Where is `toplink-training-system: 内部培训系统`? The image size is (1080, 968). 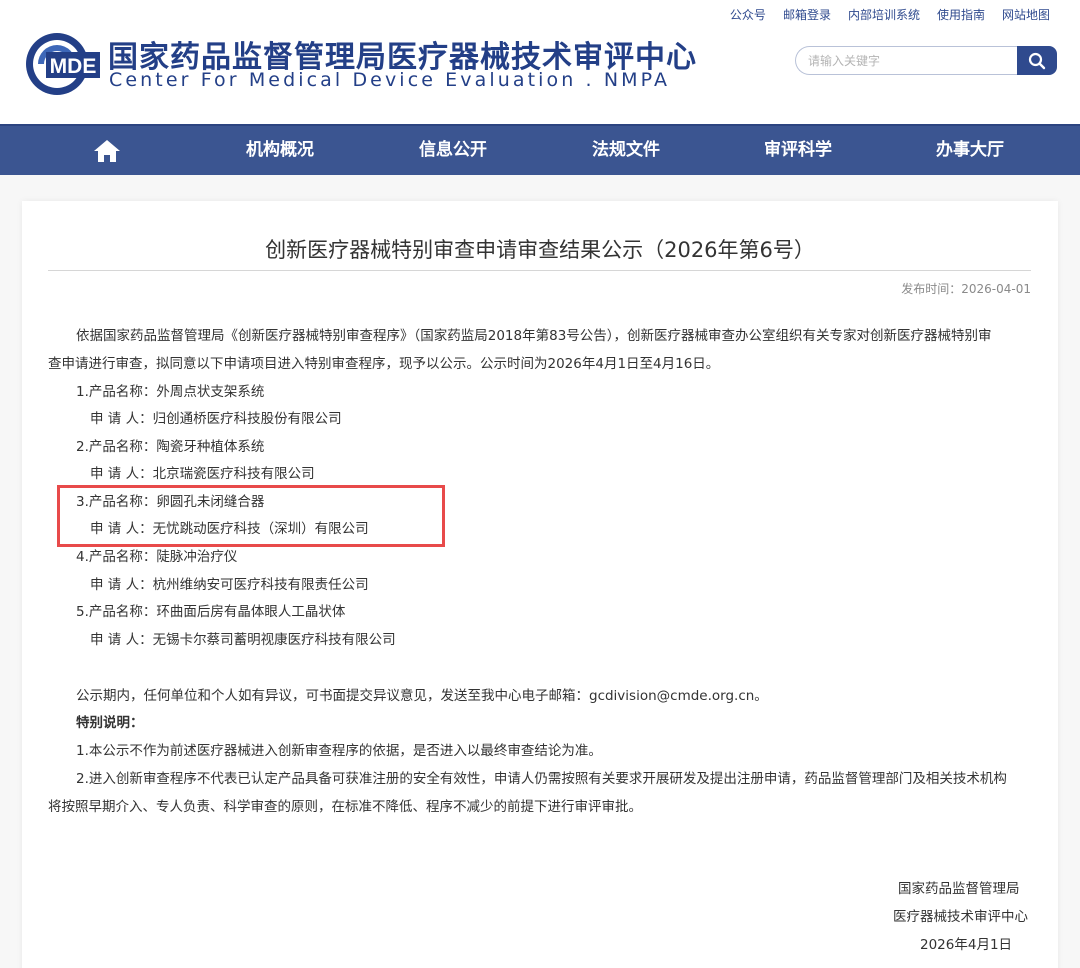
toplink-training-system: 内部培训系统 is located at coordinates (884, 14).